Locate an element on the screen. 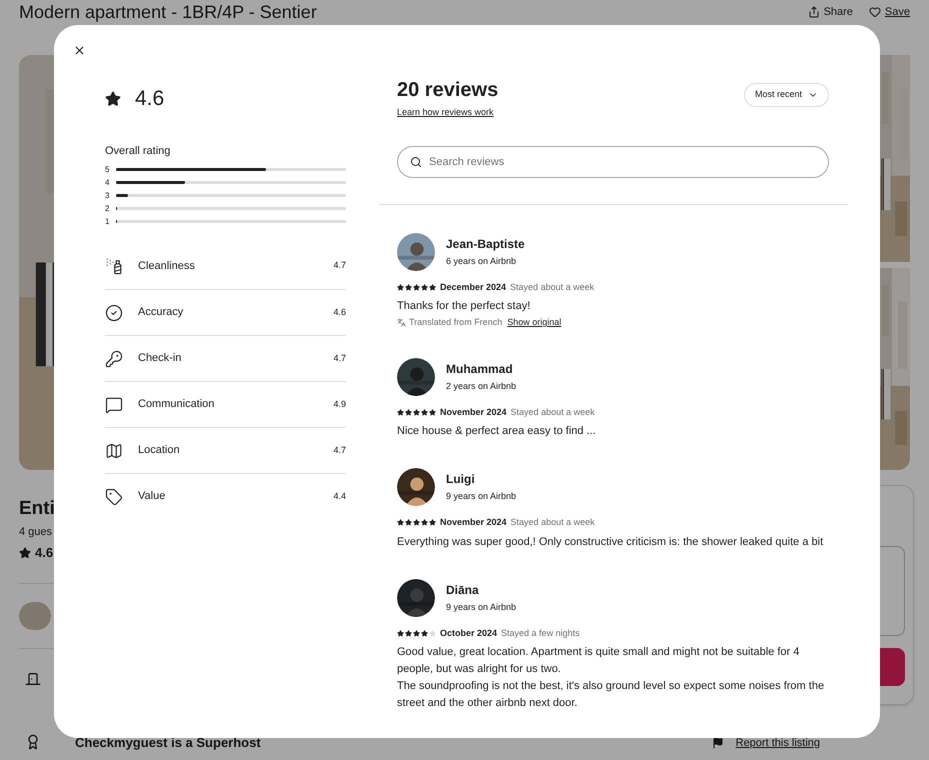 This screenshot has height=760, width=929. reviews-count-heading: 20 reviews is located at coordinates (447, 90).